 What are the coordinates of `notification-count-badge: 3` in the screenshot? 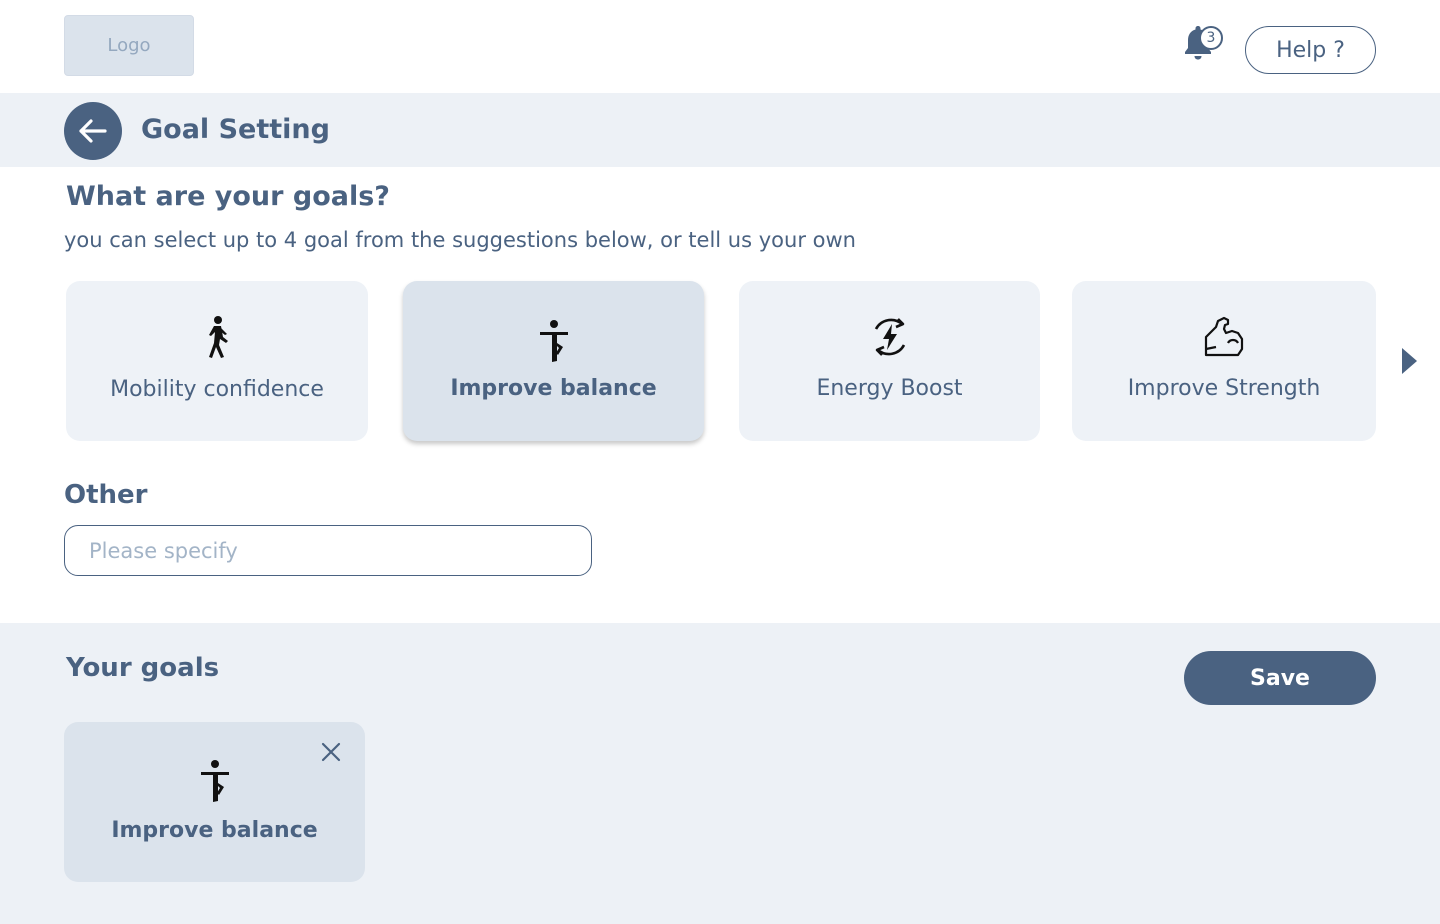 It's located at (1211, 38).